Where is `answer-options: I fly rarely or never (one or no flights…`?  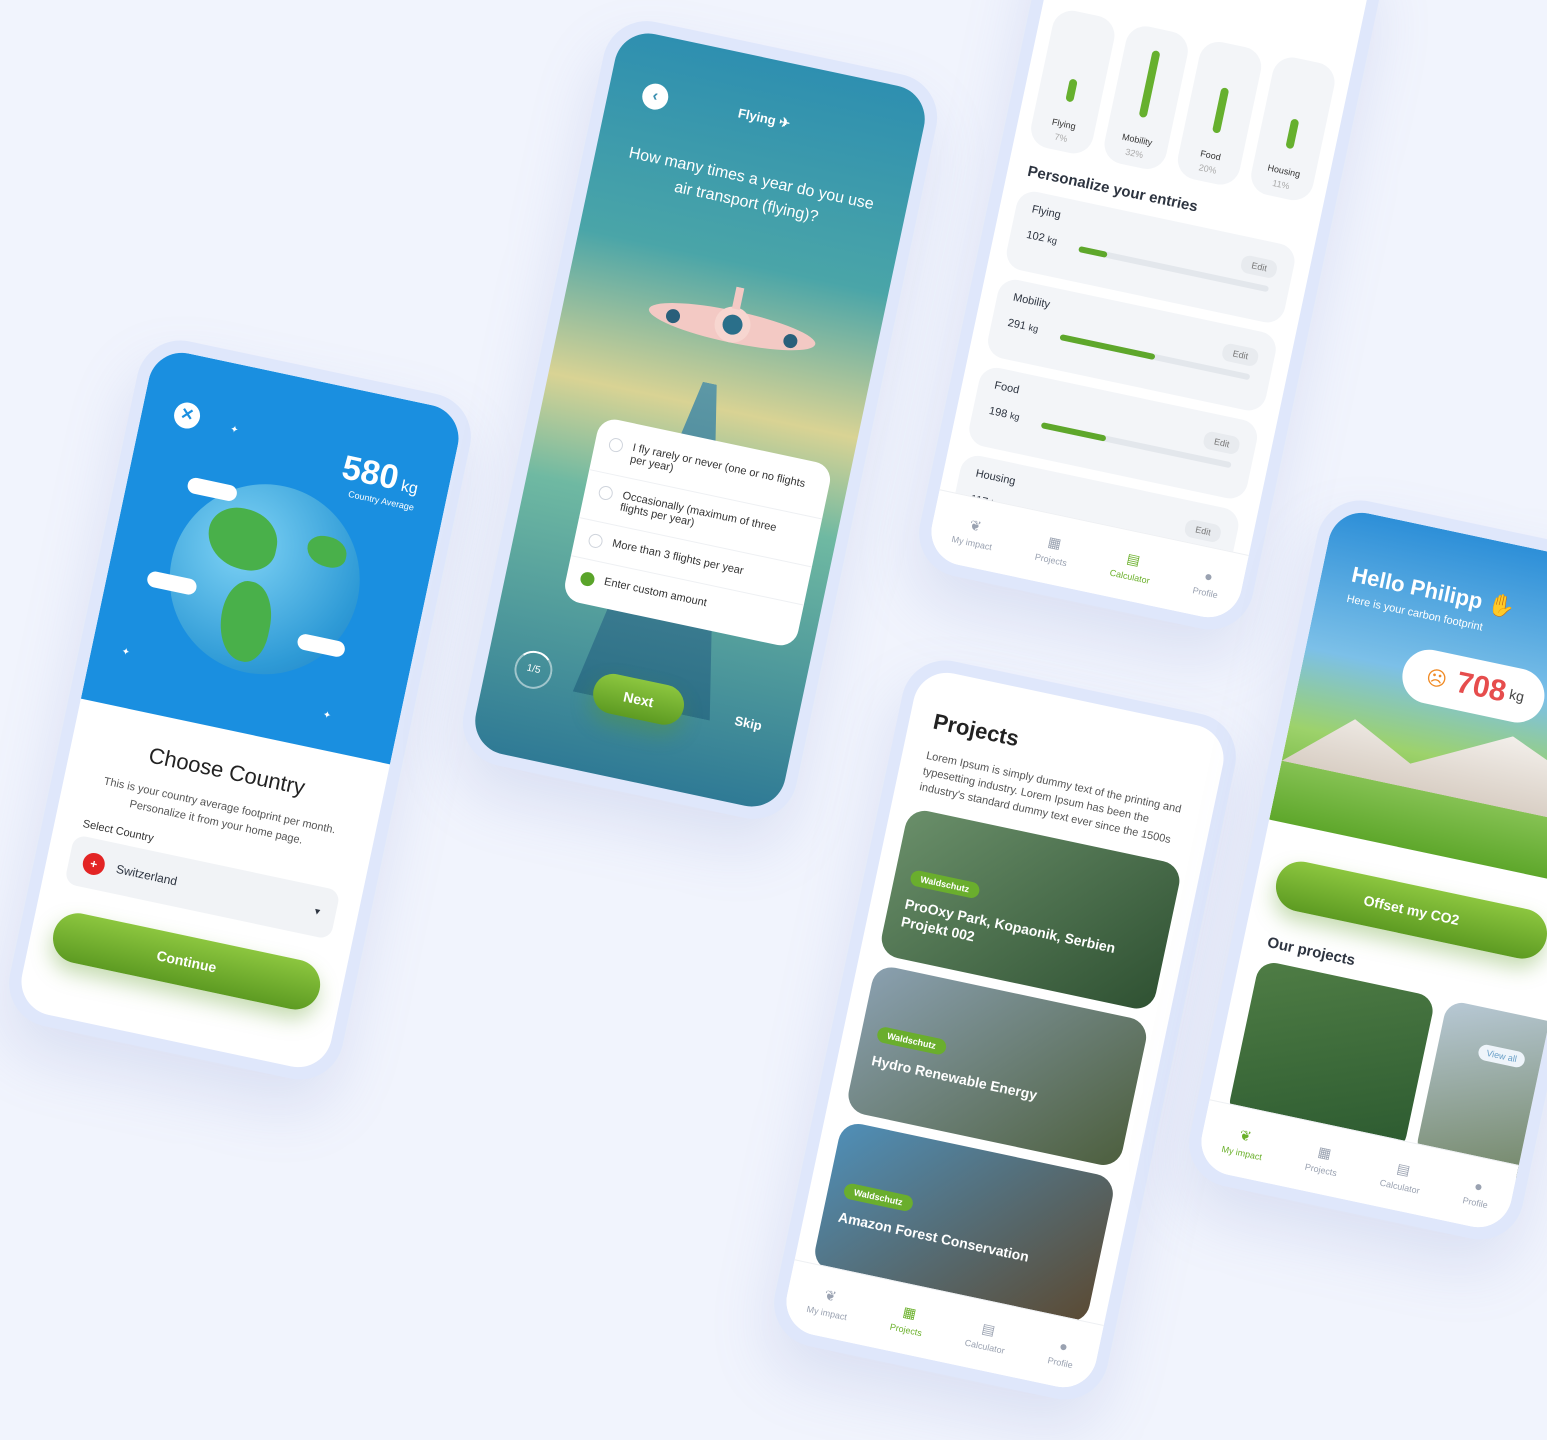 answer-options: I fly rarely or never (one or no flights… is located at coordinates (697, 532).